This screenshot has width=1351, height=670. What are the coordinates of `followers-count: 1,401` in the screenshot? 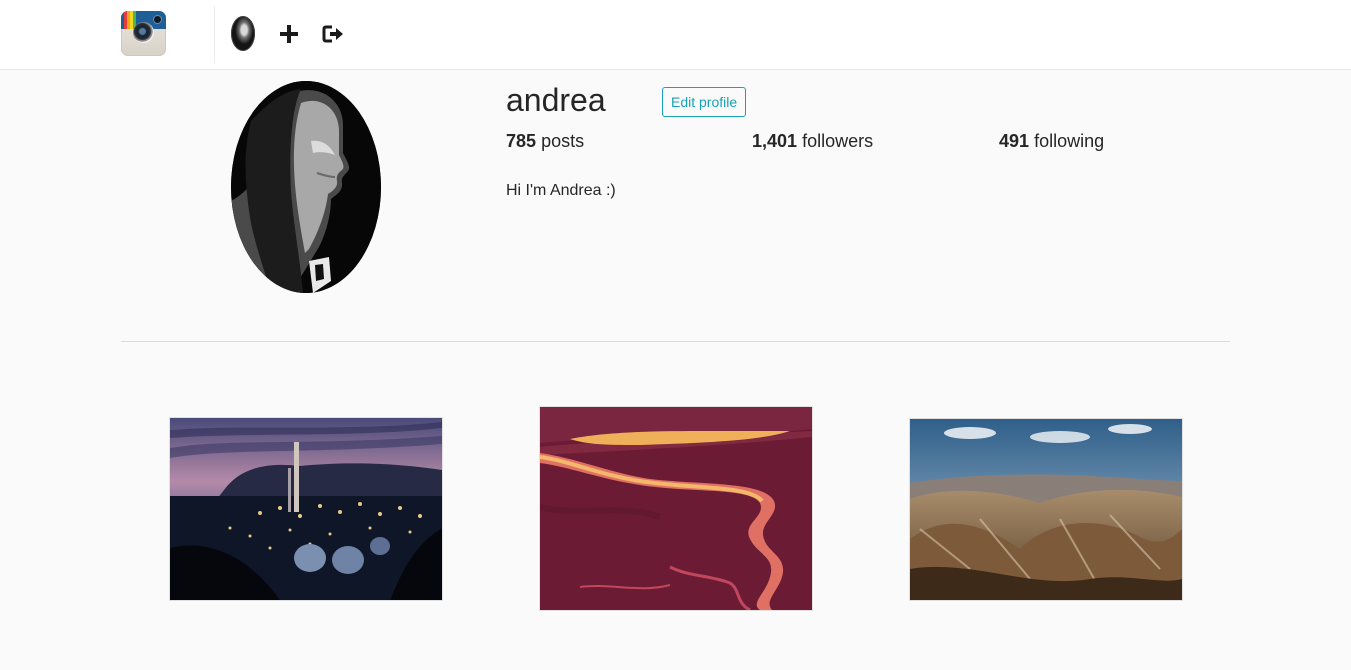 It's located at (775, 141).